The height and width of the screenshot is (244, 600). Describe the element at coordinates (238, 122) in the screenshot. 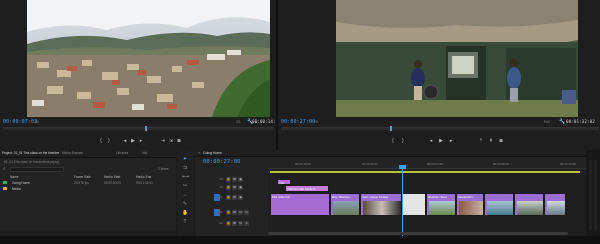

I see `source-page: 1/1` at that location.